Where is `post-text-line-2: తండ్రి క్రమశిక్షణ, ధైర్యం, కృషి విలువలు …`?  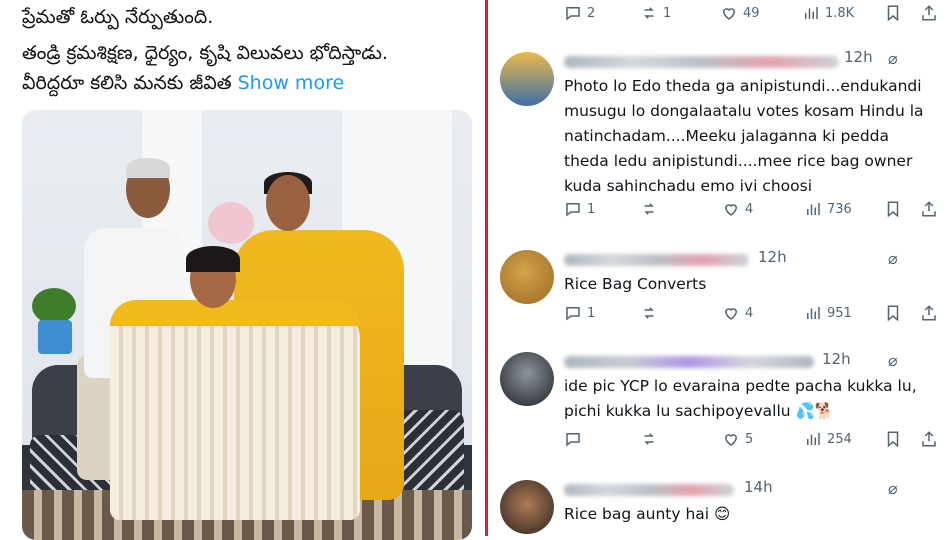 post-text-line-2: తండ్రి క్రమశిక్షణ, ధైర్యం, కృషి విలువలు … is located at coordinates (205, 53).